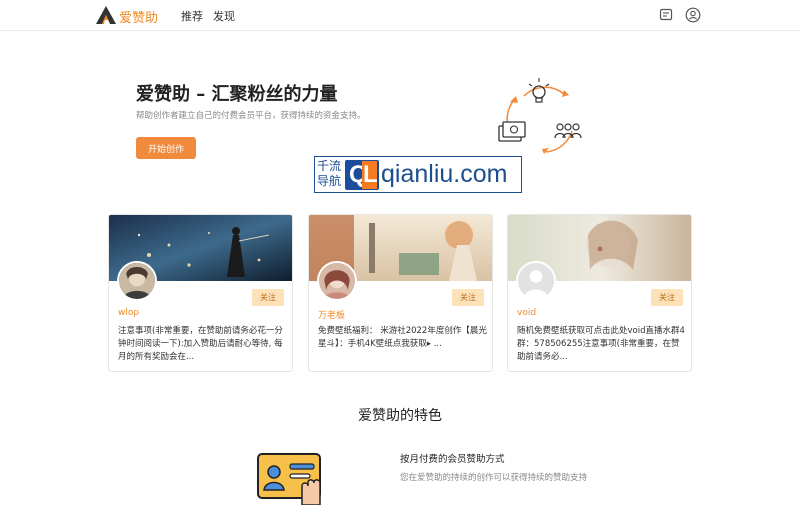  What do you see at coordinates (666, 15) in the screenshot?
I see `message-icon` at bounding box center [666, 15].